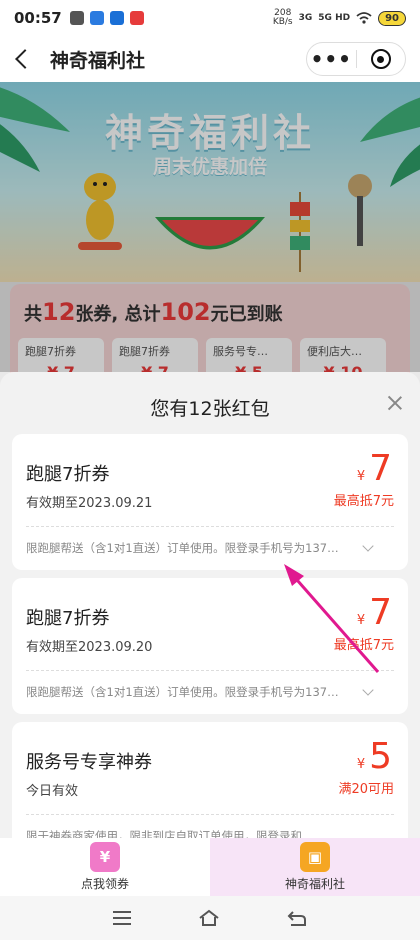 The height and width of the screenshot is (940, 420). Describe the element at coordinates (38, 18) in the screenshot. I see `status-time: 00:57` at that location.